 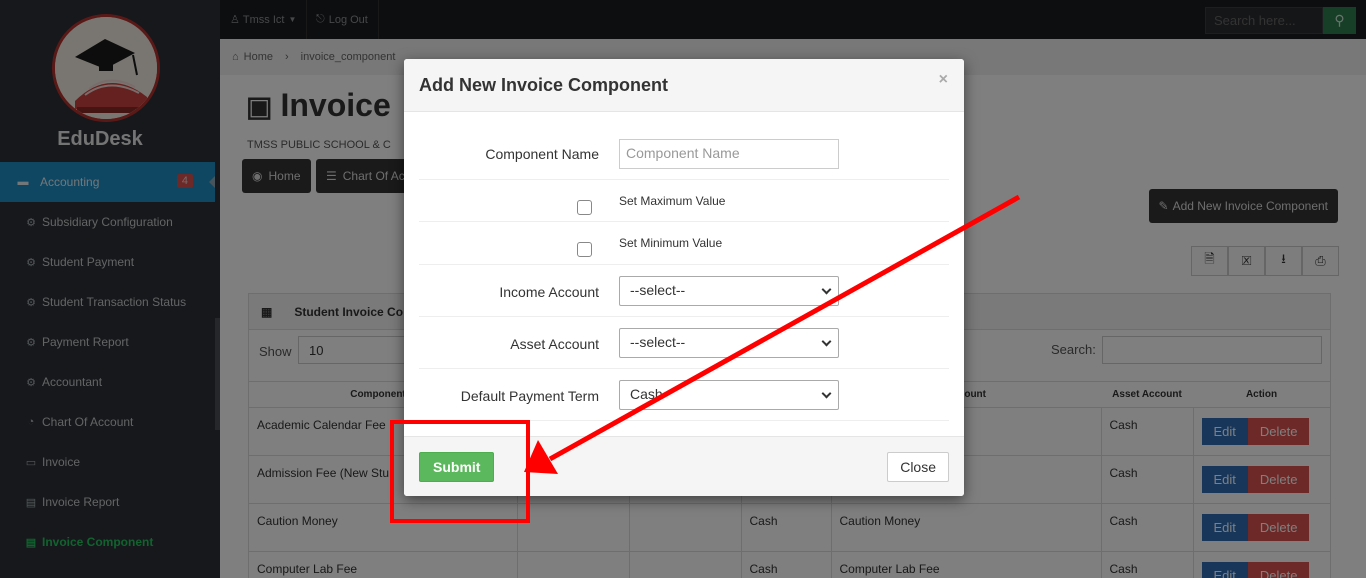 I want to click on min-value-row: Set Minimum Value, so click(x=684, y=243).